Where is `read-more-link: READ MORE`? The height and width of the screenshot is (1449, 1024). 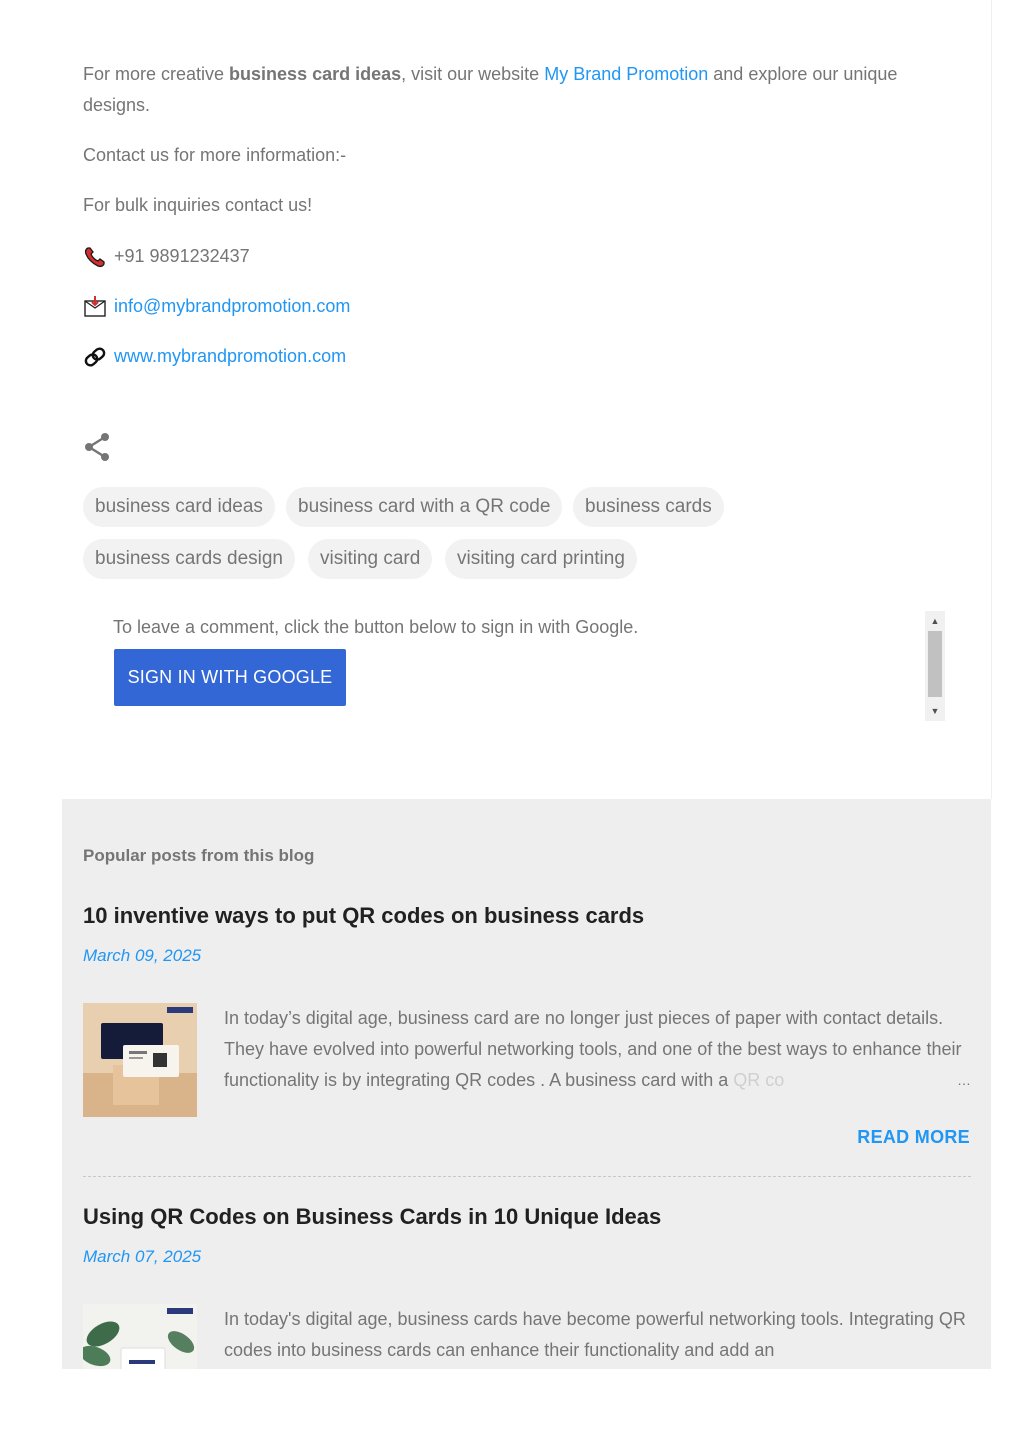
read-more-link: READ MORE is located at coordinates (913, 1137).